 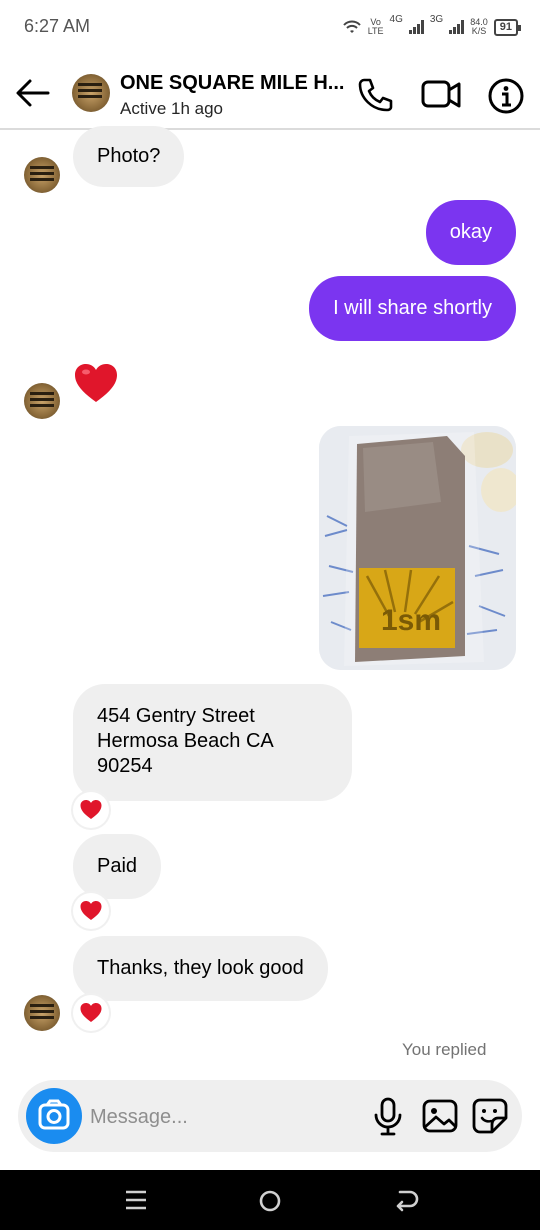 I want to click on message-bubble-incoming: Photo?, so click(x=129, y=156).